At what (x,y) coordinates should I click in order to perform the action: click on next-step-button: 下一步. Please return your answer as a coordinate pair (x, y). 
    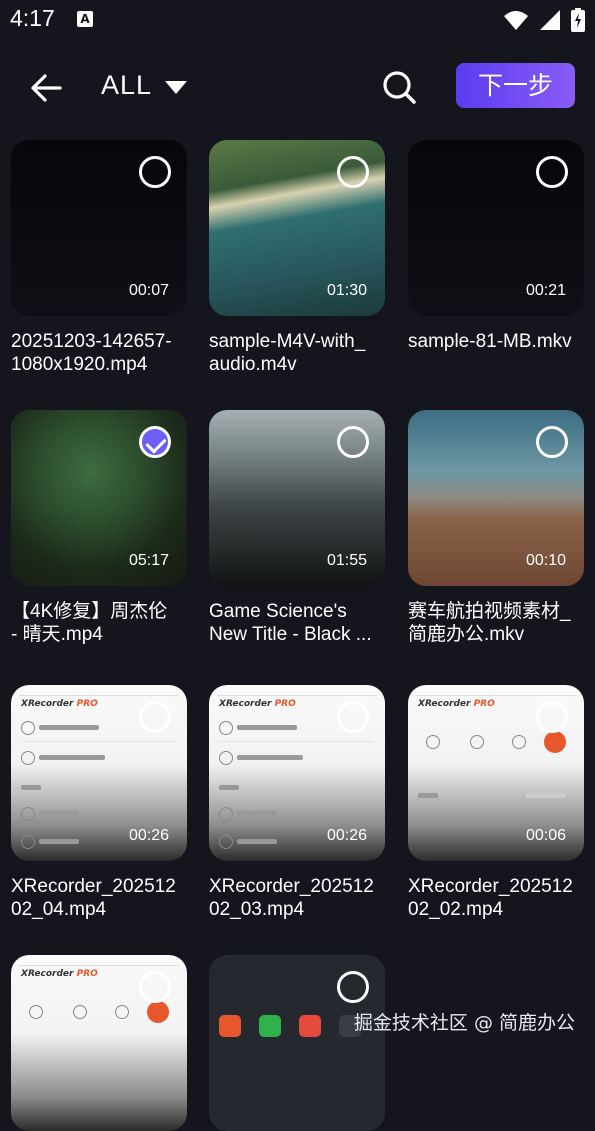
    Looking at the image, I should click on (515, 85).